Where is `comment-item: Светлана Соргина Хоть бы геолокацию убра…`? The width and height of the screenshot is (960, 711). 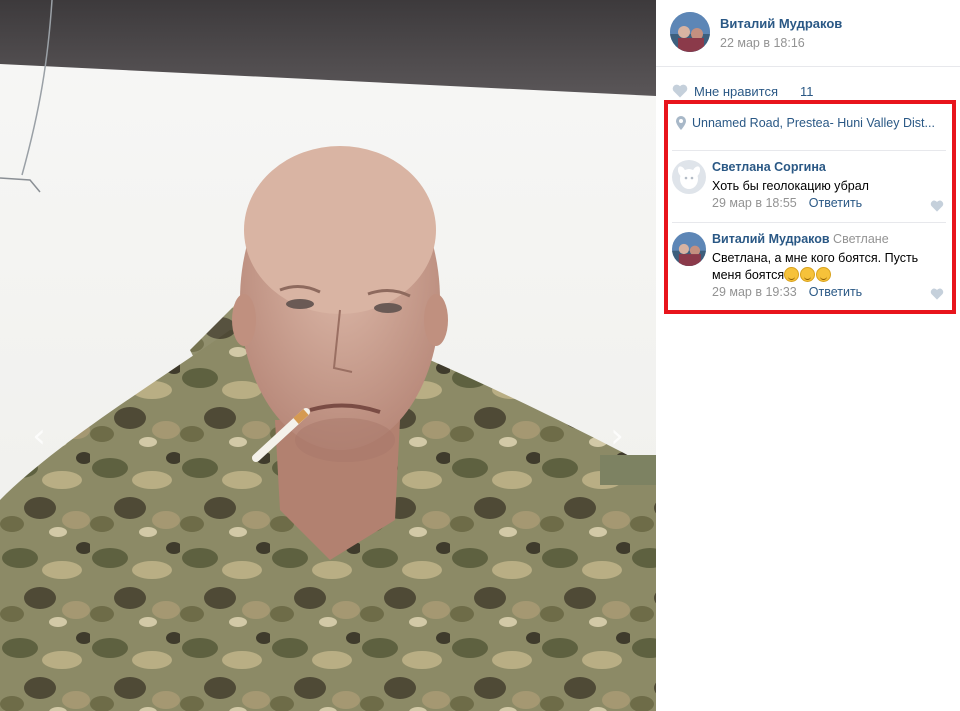
comment-item: Светлана Соргина Хоть бы геолокацию убра… is located at coordinates (810, 188).